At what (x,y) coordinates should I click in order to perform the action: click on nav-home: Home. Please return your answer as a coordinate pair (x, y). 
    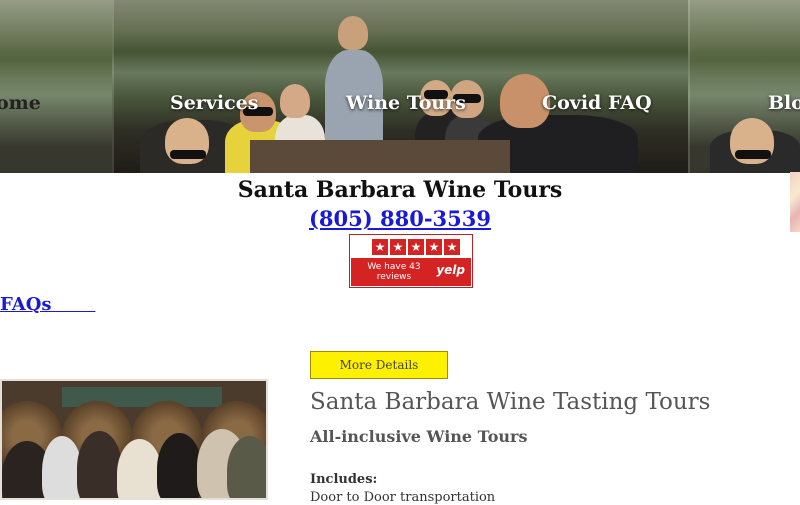
    Looking at the image, I should click on (20, 103).